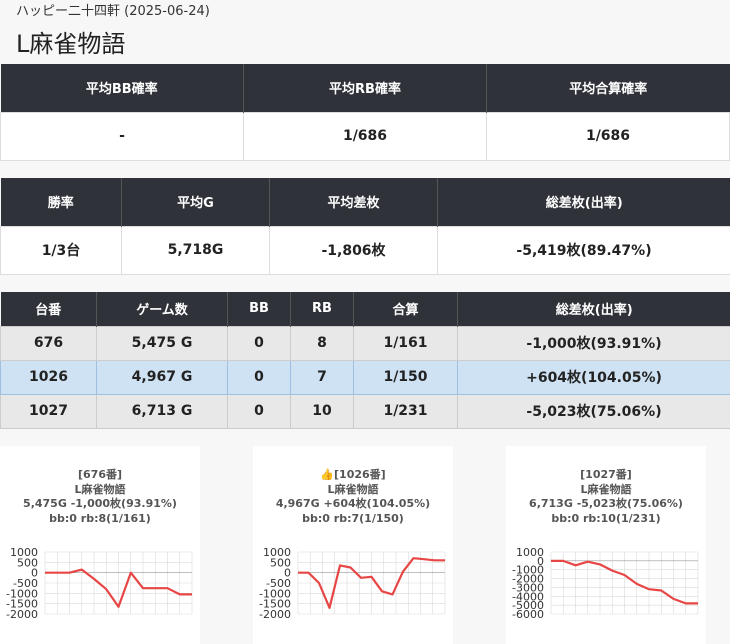 The height and width of the screenshot is (644, 730). What do you see at coordinates (365, 136) in the screenshot?
I see `avg-rb-value: 1/686` at bounding box center [365, 136].